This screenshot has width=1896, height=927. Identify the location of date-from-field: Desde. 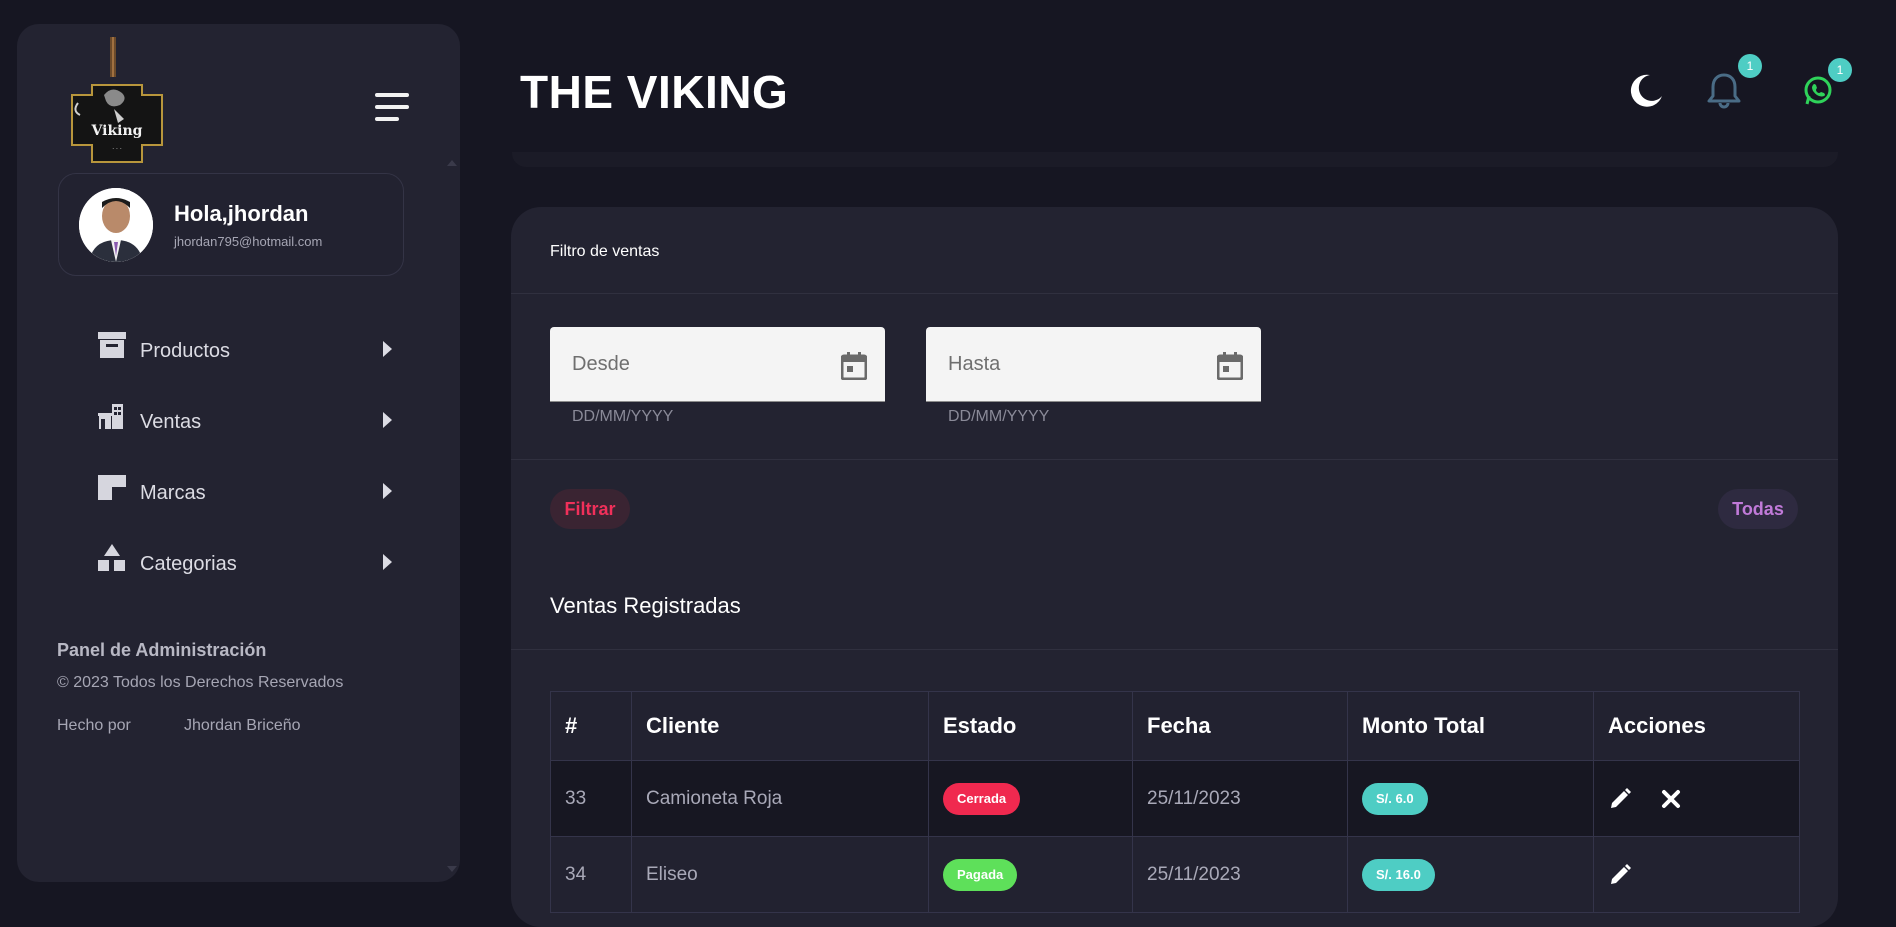
(717, 364).